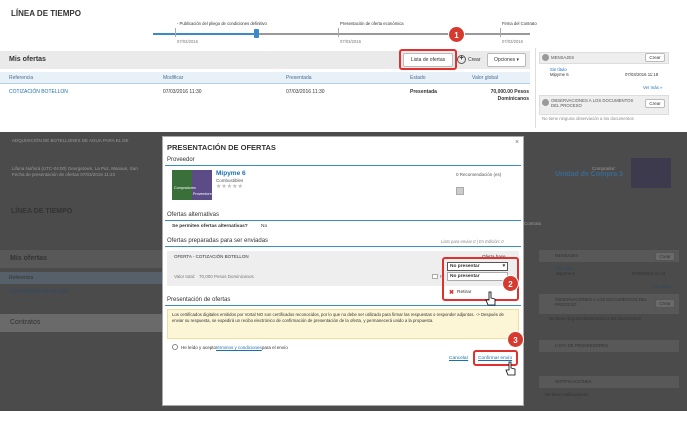  What do you see at coordinates (231, 173) in the screenshot?
I see `provider-name: Mipyme 6` at bounding box center [231, 173].